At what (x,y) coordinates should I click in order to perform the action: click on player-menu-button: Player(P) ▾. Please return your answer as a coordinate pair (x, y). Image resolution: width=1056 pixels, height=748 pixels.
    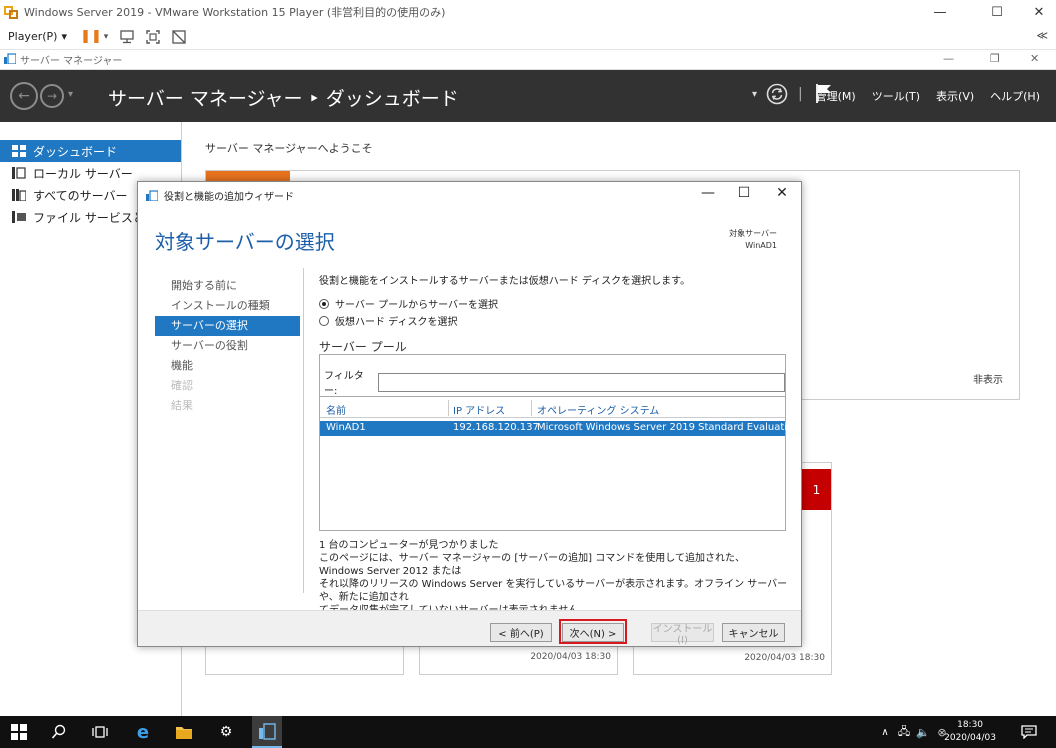
    Looking at the image, I should click on (37, 36).